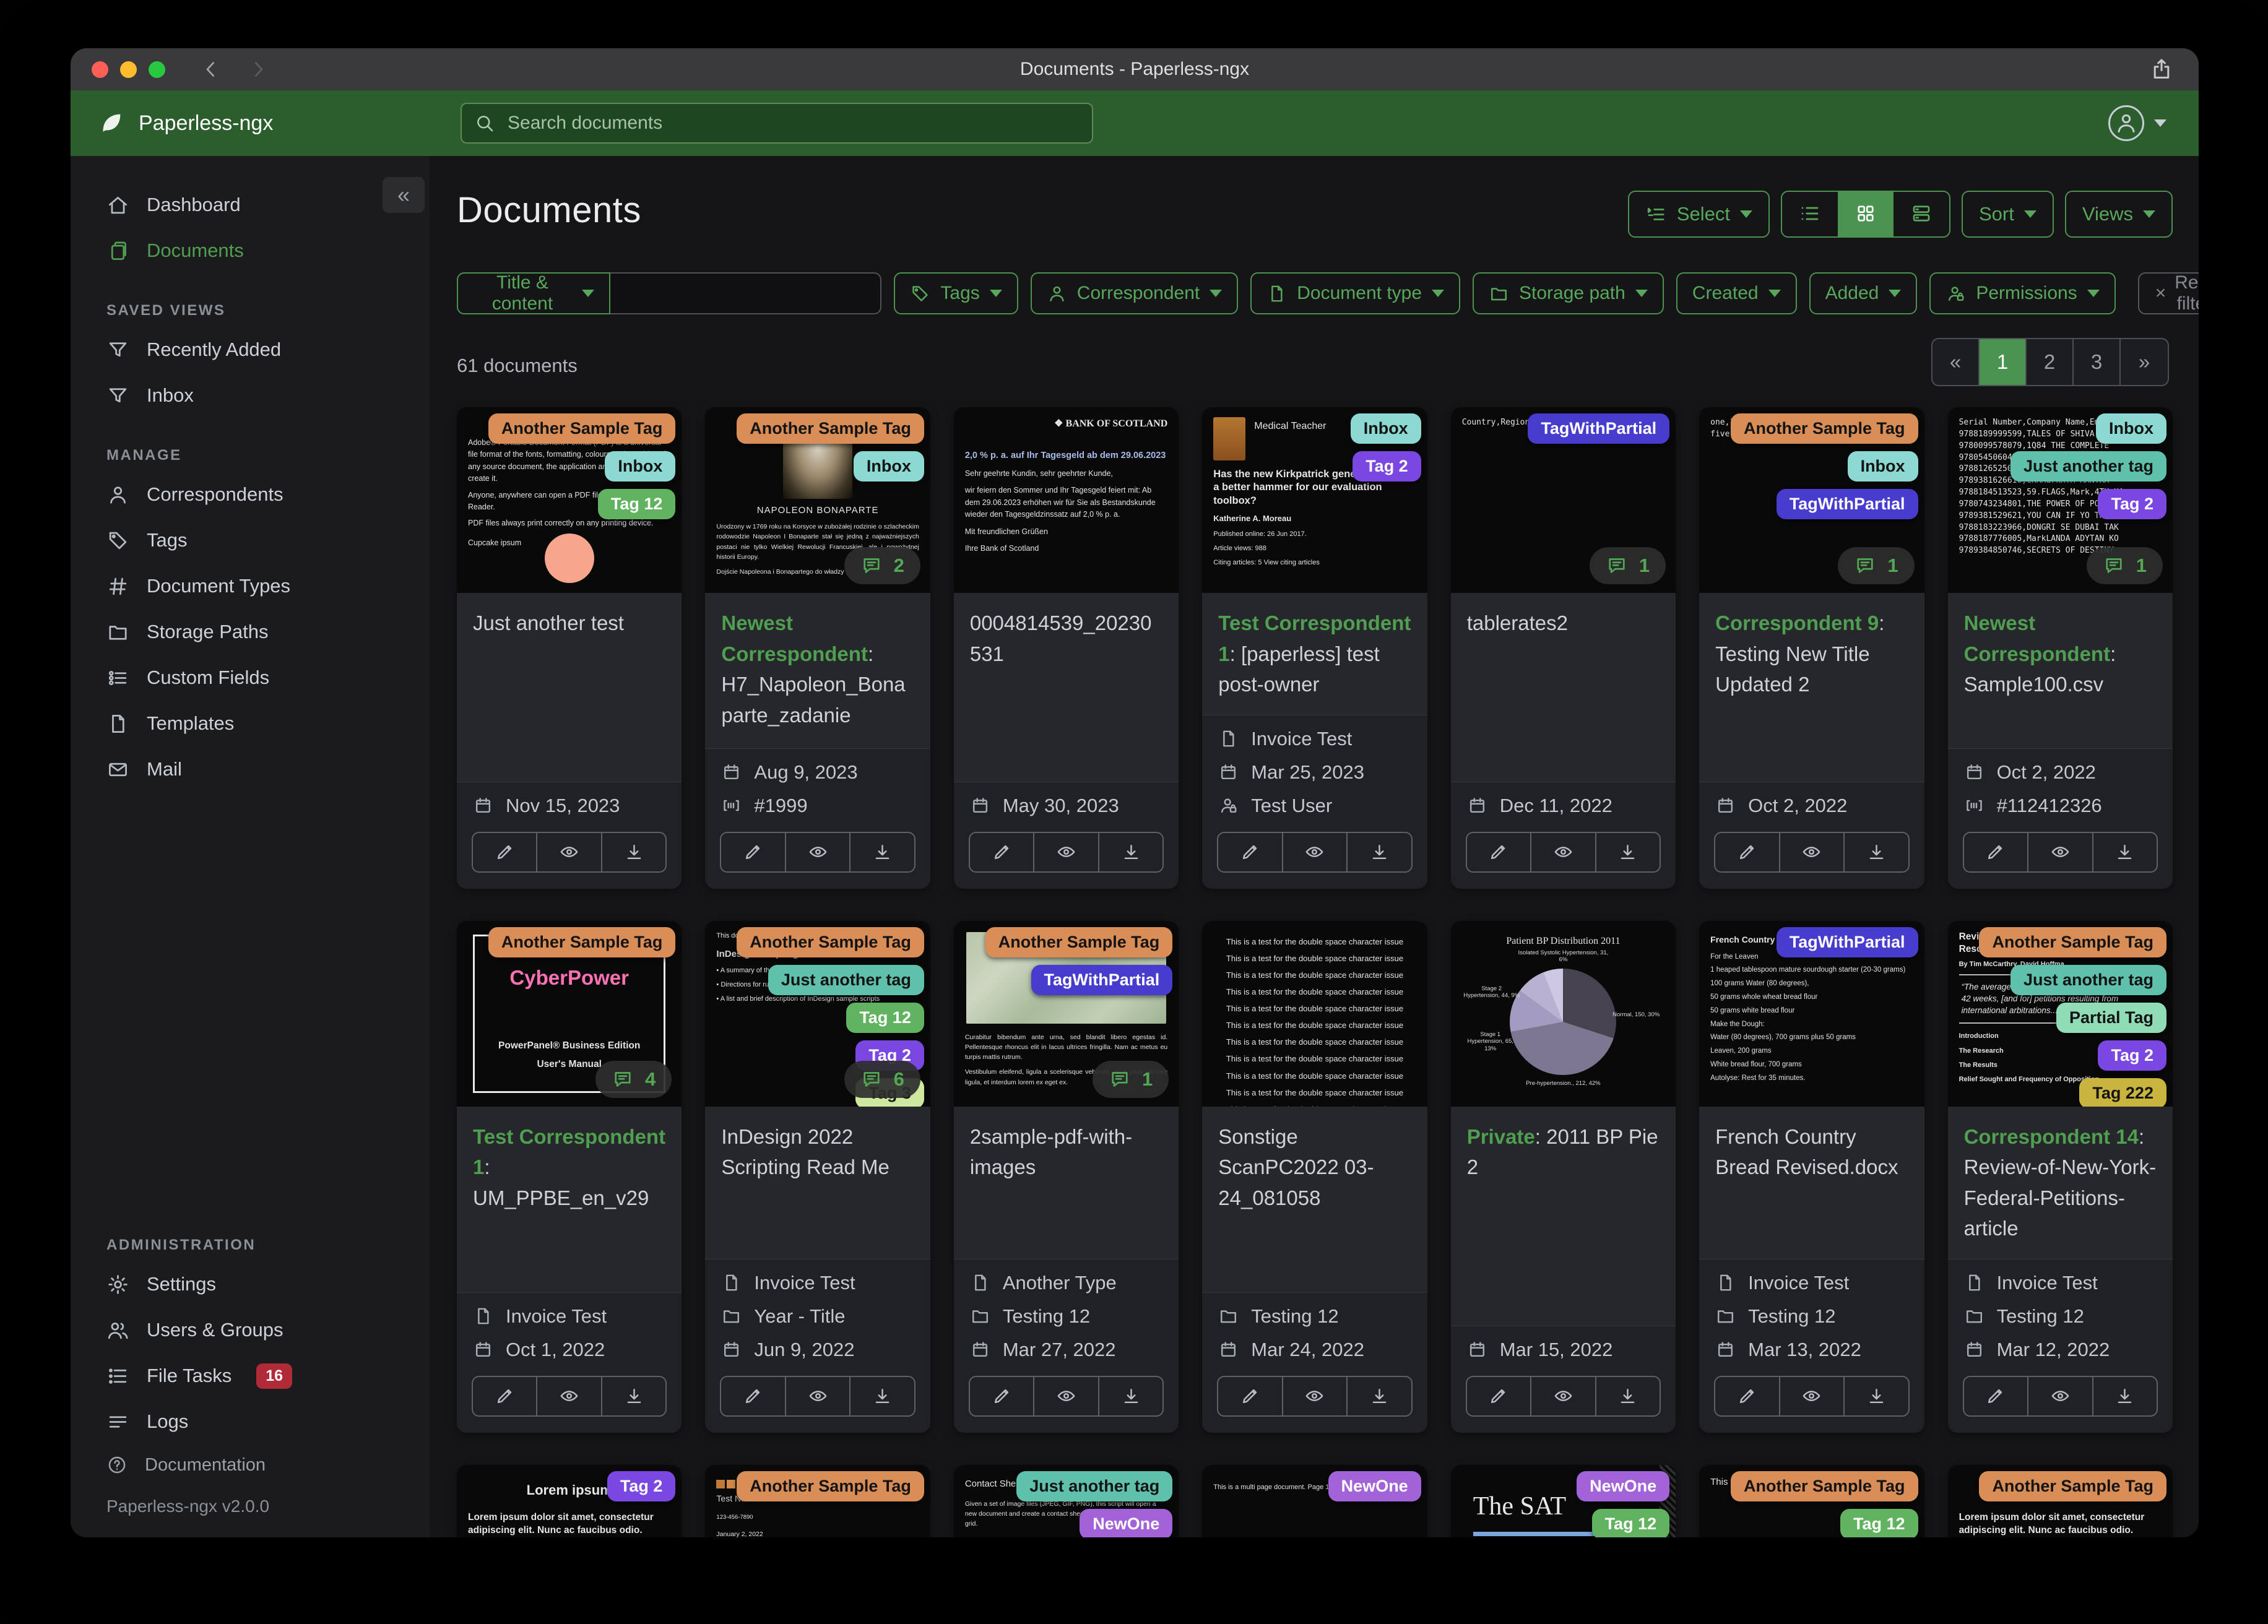 Image resolution: width=2268 pixels, height=1624 pixels. I want to click on back-icon, so click(211, 69).